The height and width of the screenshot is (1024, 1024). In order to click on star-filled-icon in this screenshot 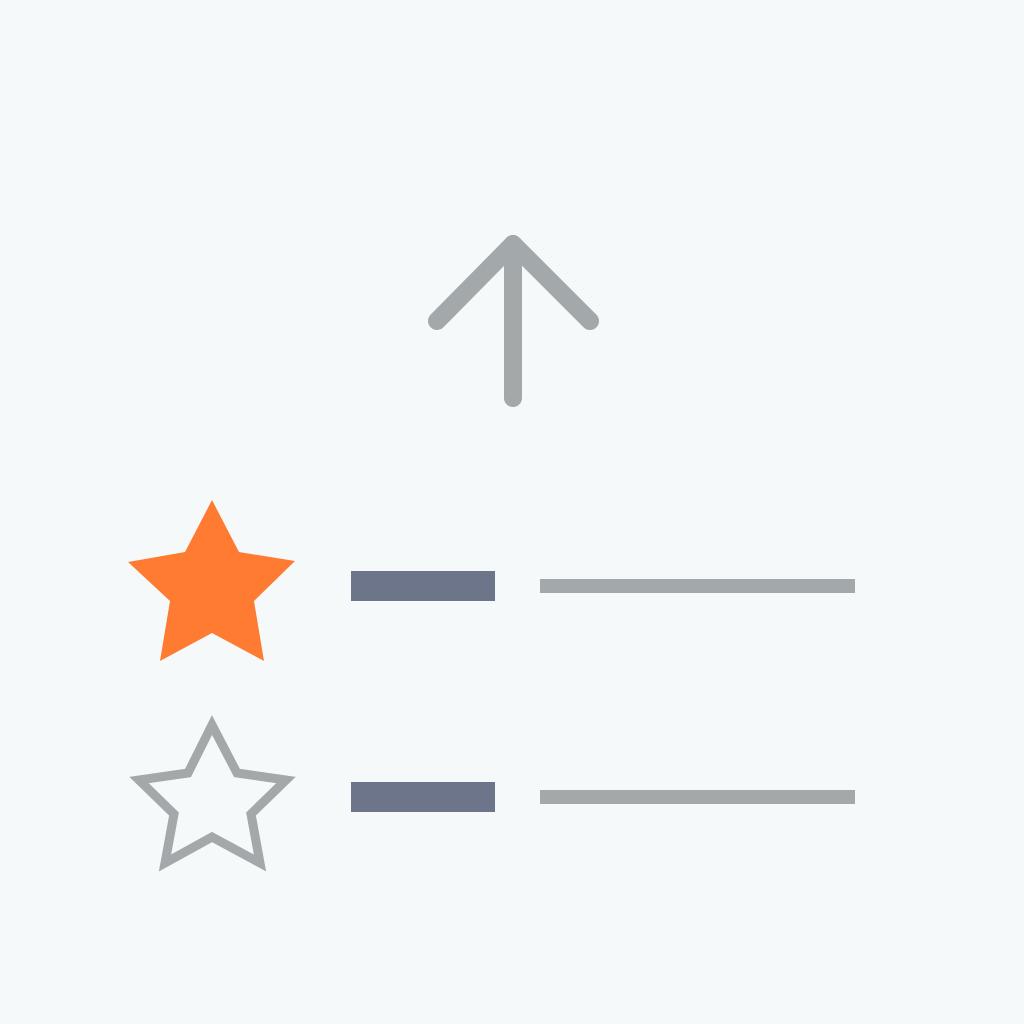, I will do `click(211, 580)`.